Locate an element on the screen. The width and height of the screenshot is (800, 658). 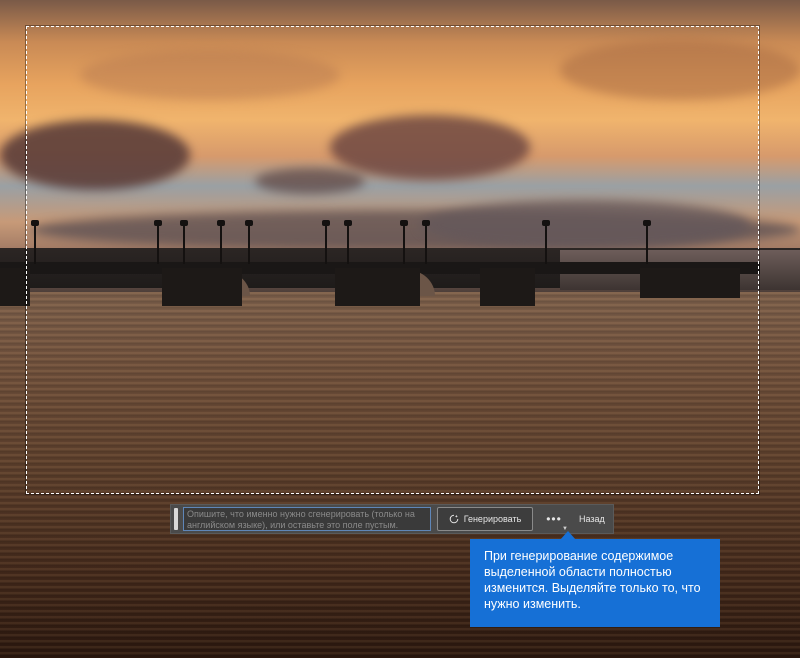
more-dots-icon: ••• is located at coordinates (554, 519).